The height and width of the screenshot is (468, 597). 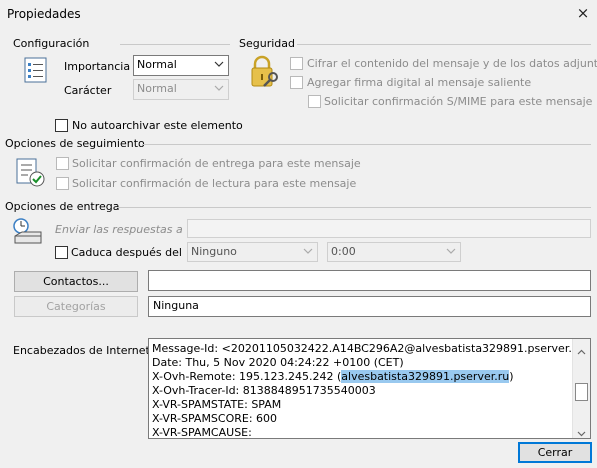 What do you see at coordinates (62, 183) in the screenshot?
I see `confirmacion-lectura-checkbox` at bounding box center [62, 183].